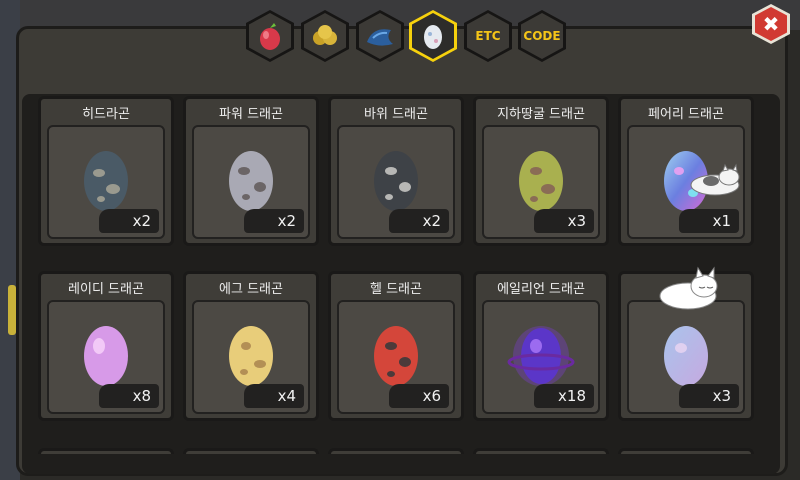 This screenshot has height=480, width=800. Describe the element at coordinates (488, 36) in the screenshot. I see `tab-etc-label: ETC` at that location.